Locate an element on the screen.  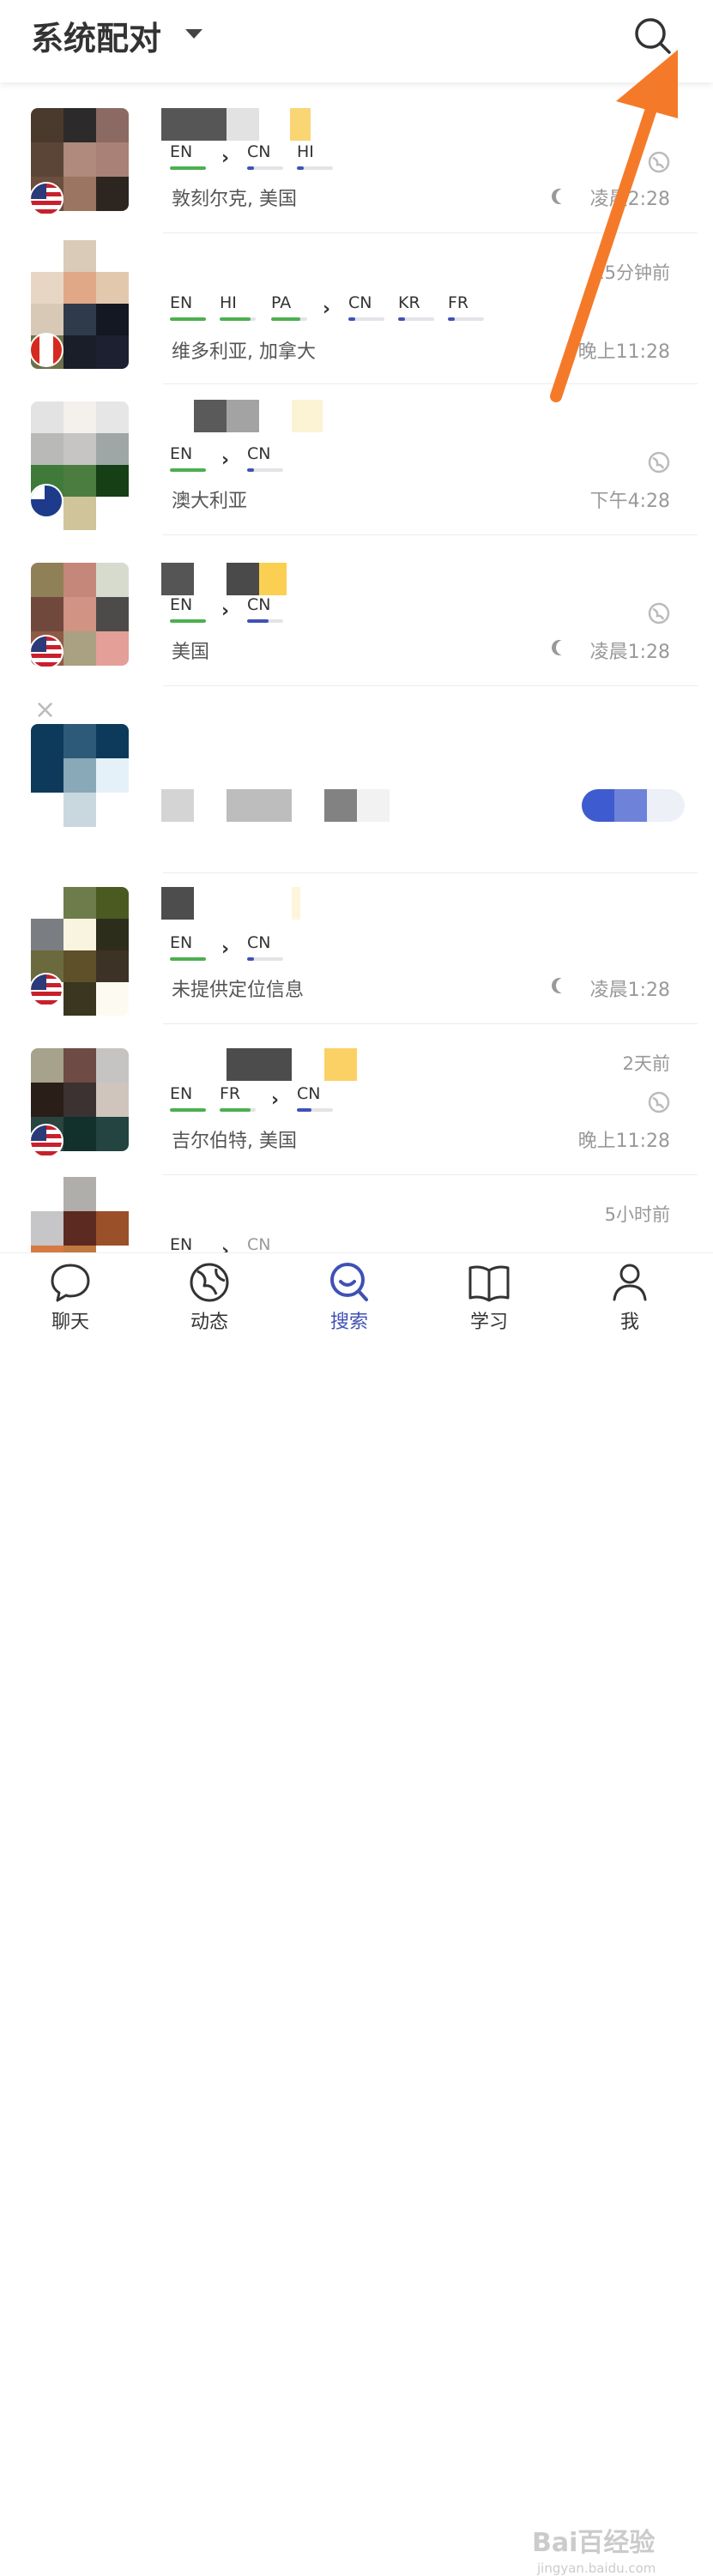
local-time: 凌晨2:28 is located at coordinates (629, 199).